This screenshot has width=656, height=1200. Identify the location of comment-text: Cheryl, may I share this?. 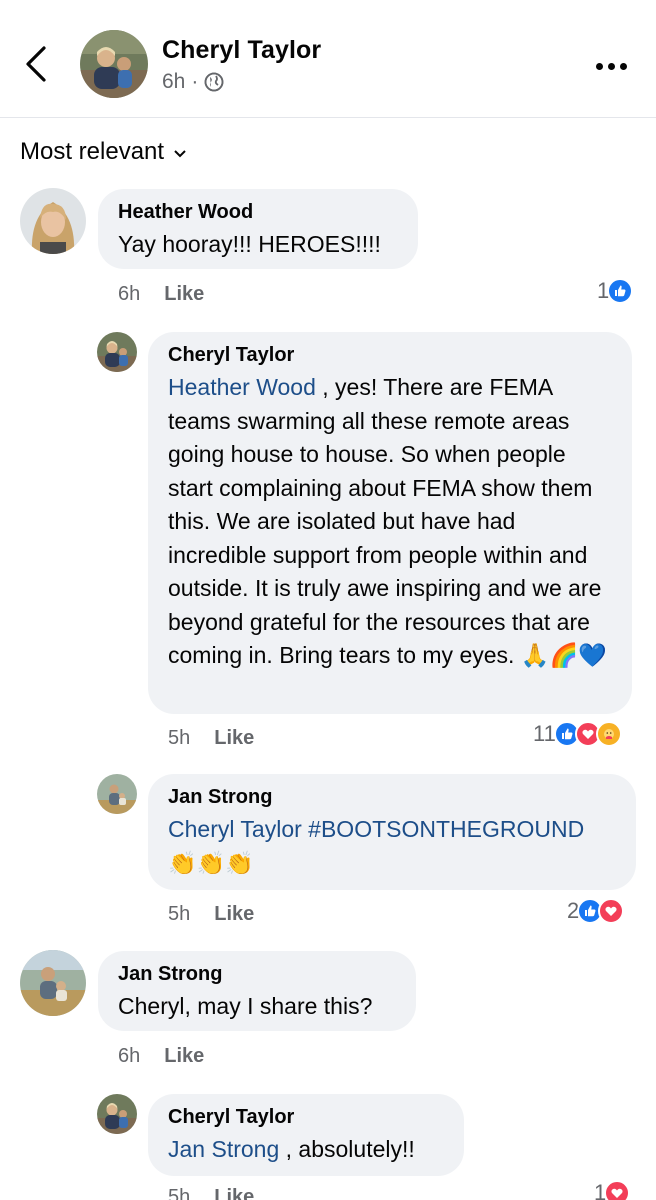
(245, 1006).